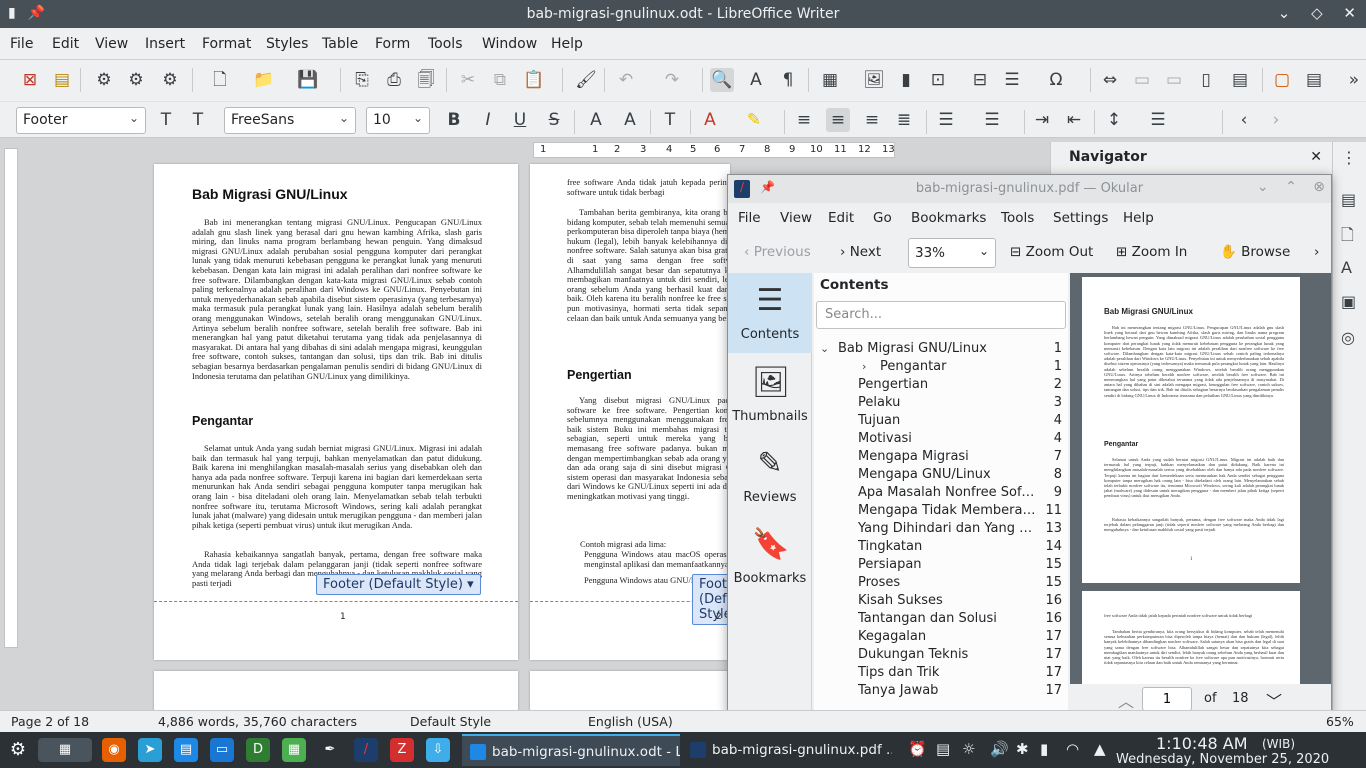  I want to click on file-manager-icon: ▭, so click(222, 750).